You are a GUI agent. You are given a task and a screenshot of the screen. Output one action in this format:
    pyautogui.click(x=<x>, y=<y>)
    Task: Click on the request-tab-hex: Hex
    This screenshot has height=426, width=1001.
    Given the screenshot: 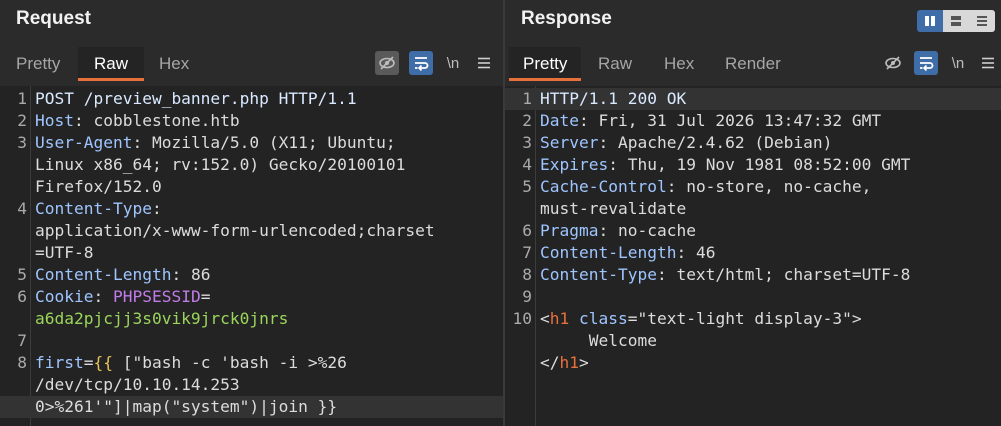 What is the action you would take?
    pyautogui.click(x=174, y=64)
    